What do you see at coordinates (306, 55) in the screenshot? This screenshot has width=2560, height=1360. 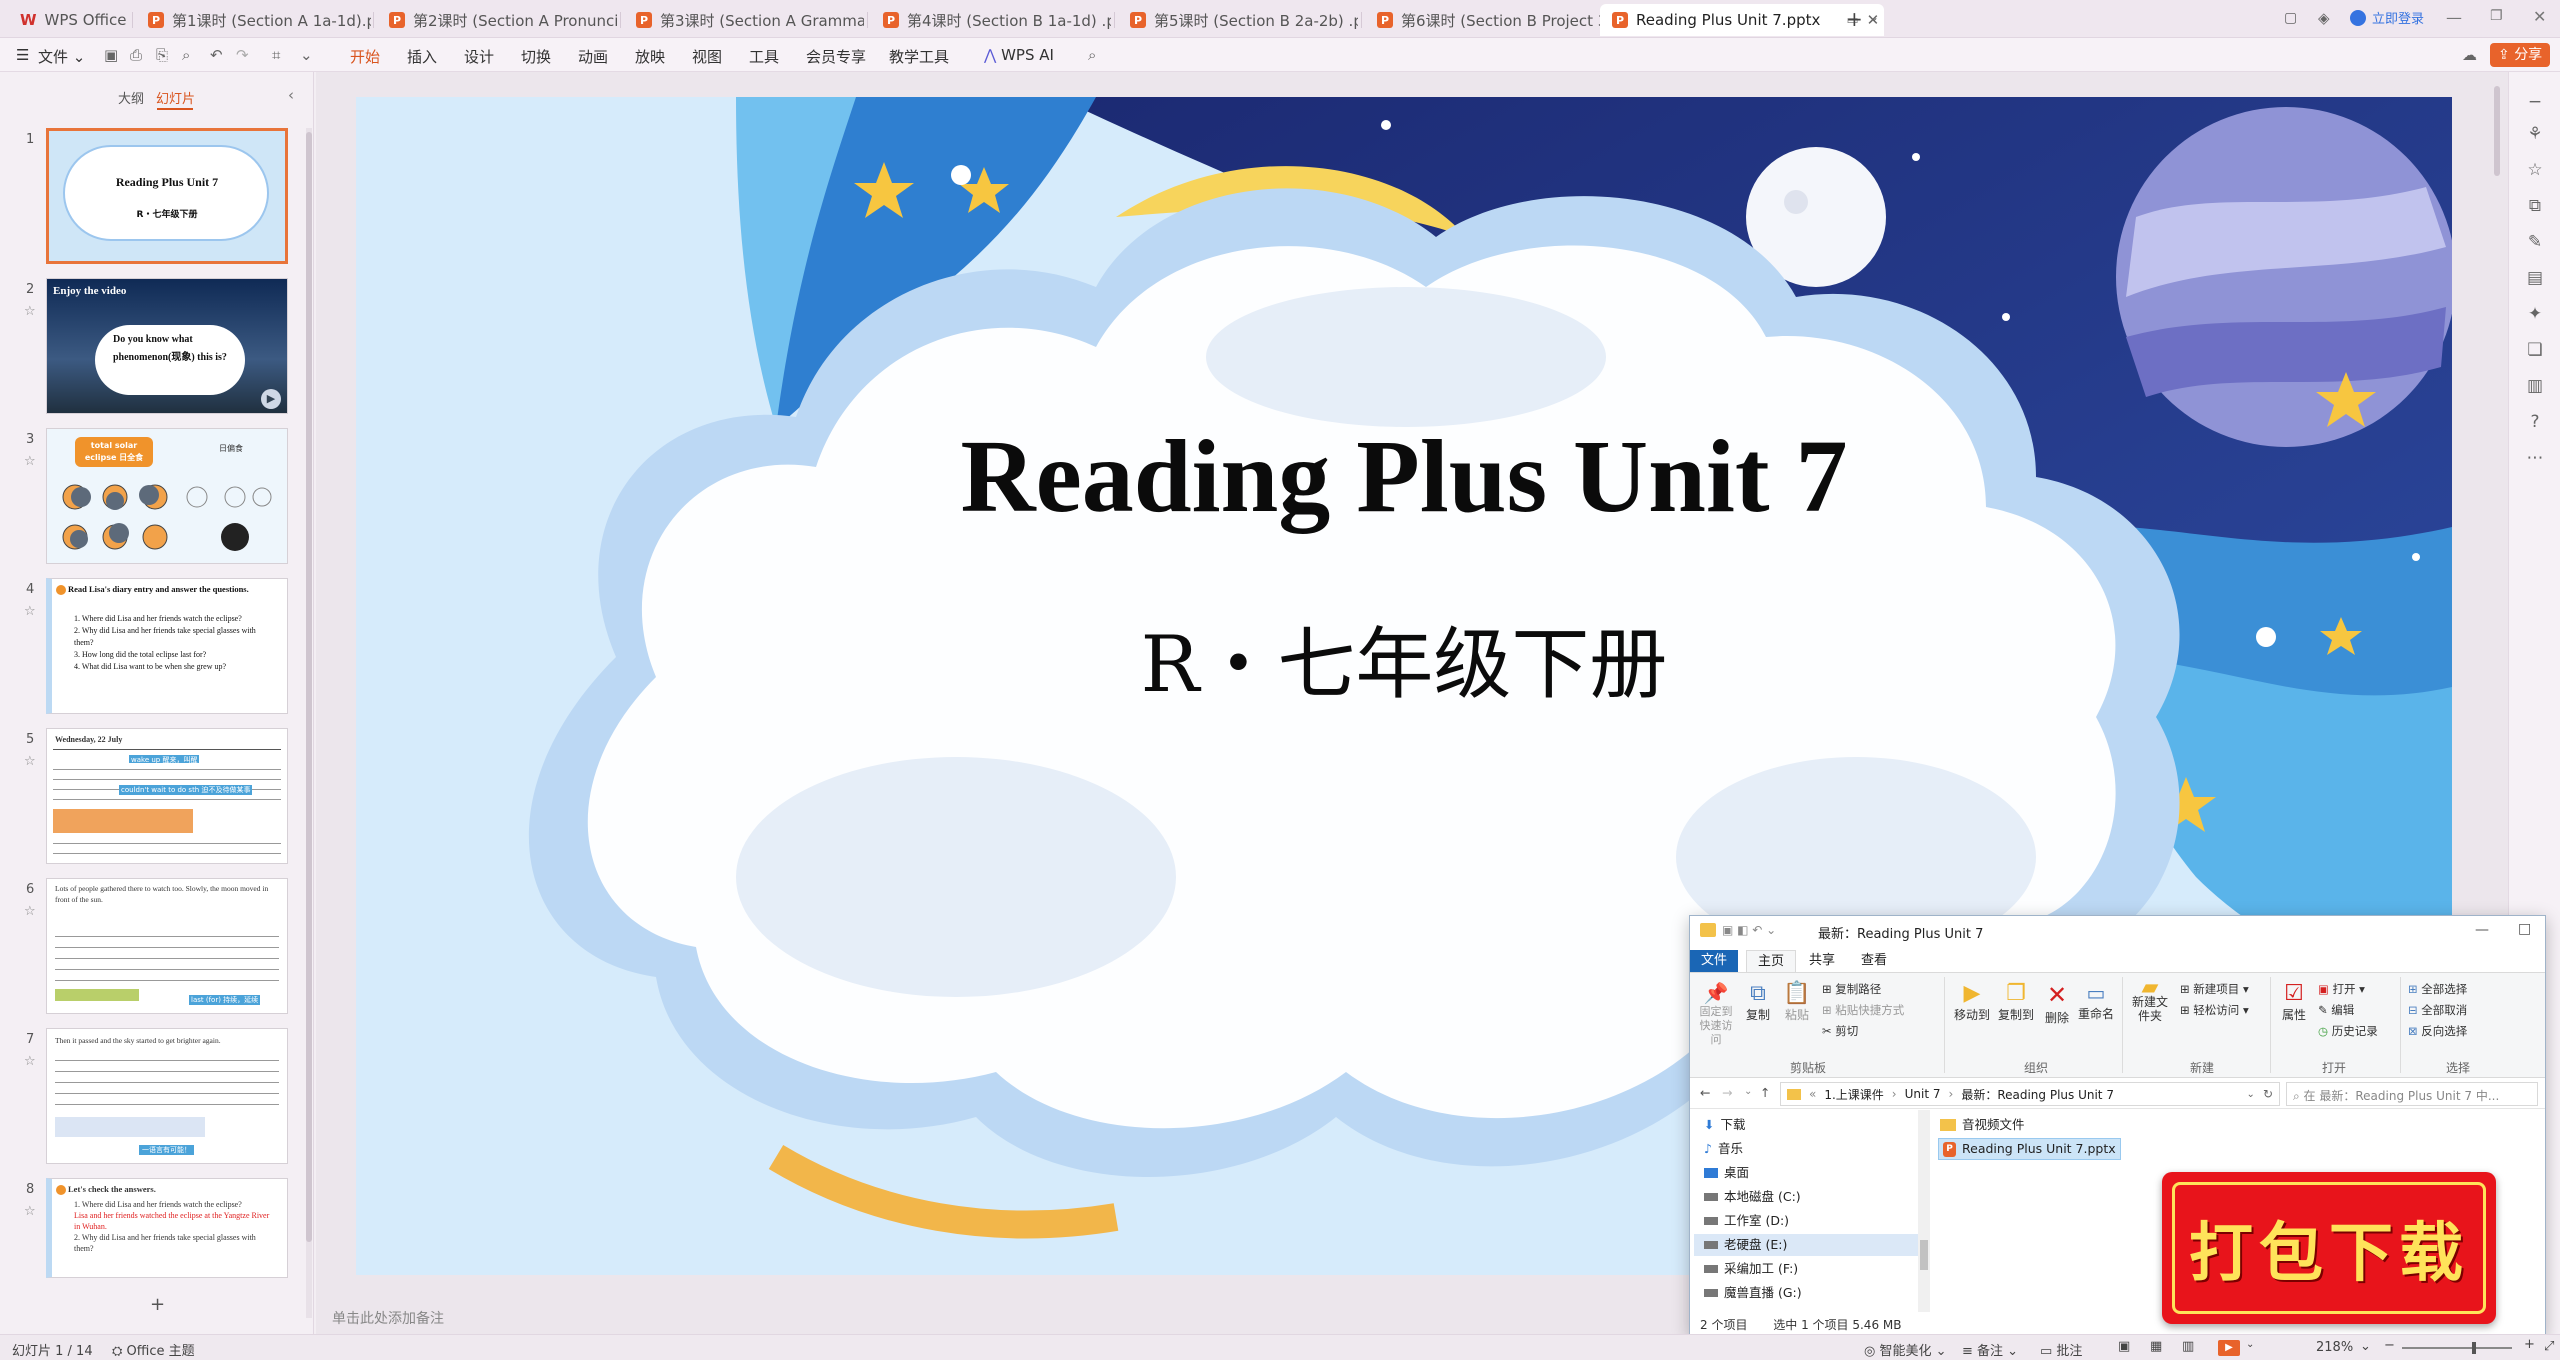 I see `more-chevron-icon: ⌄` at bounding box center [306, 55].